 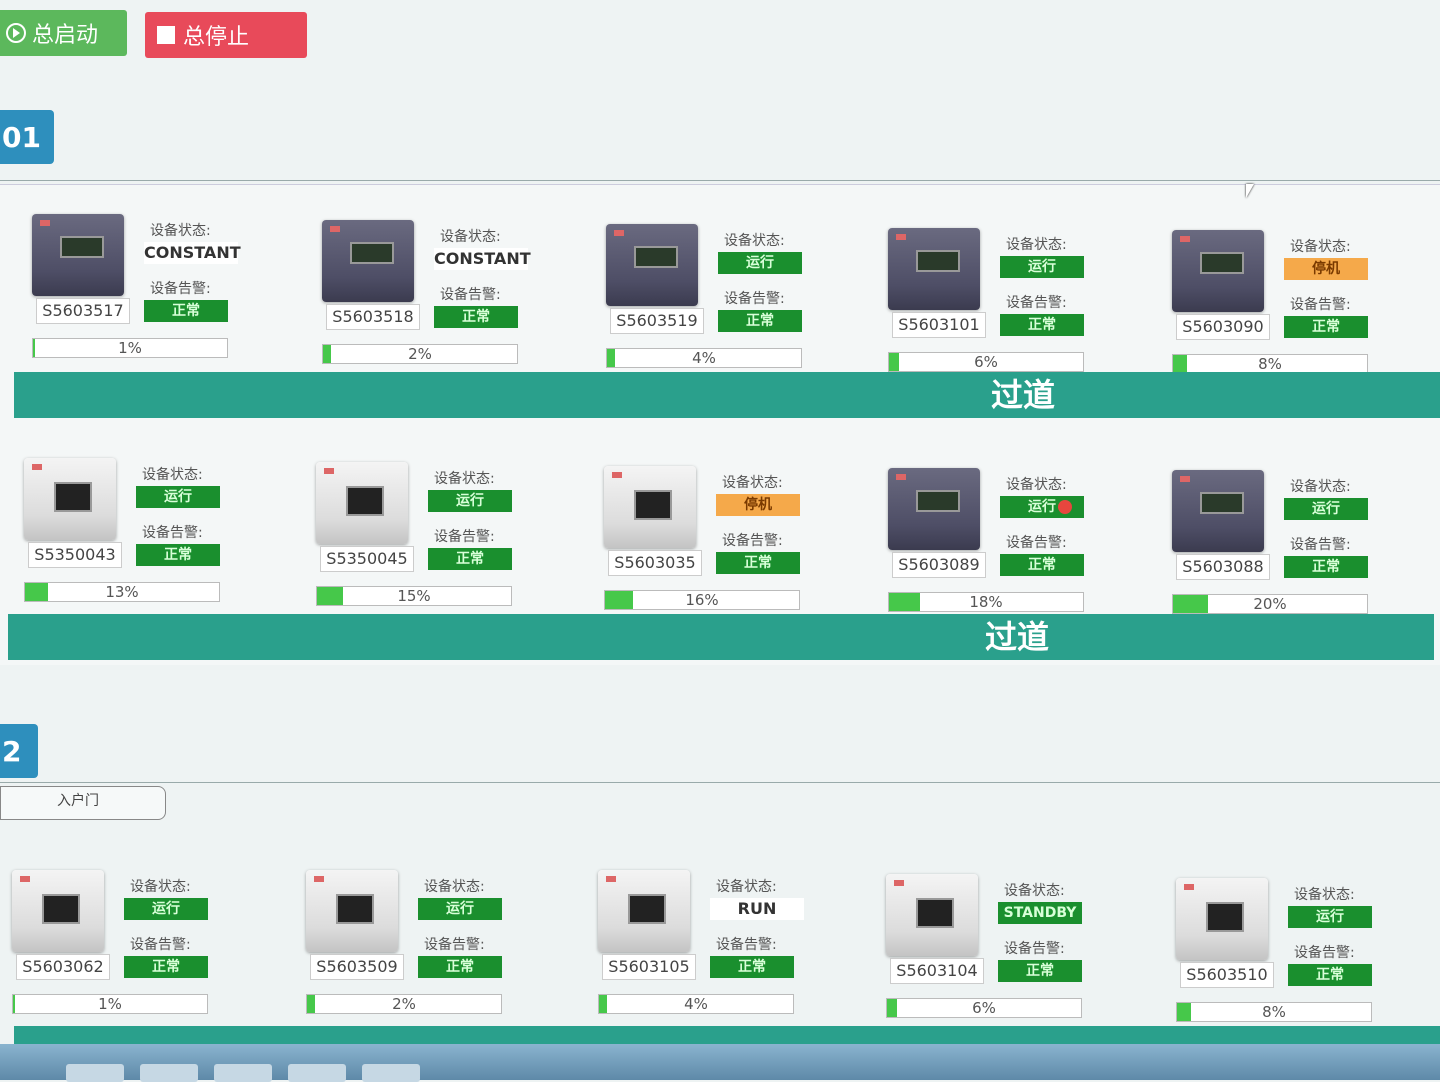 I want to click on device-id: S5350045, so click(x=367, y=559).